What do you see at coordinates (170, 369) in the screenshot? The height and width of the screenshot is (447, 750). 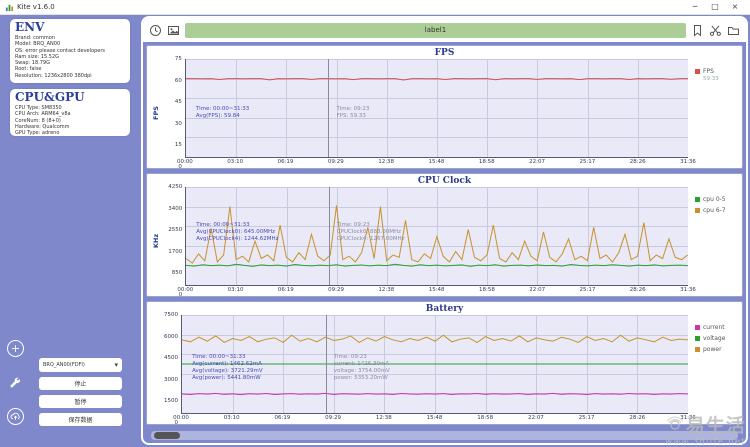 I see `y-axis-ticks: 7500 6000 4500 3000 1500 0` at bounding box center [170, 369].